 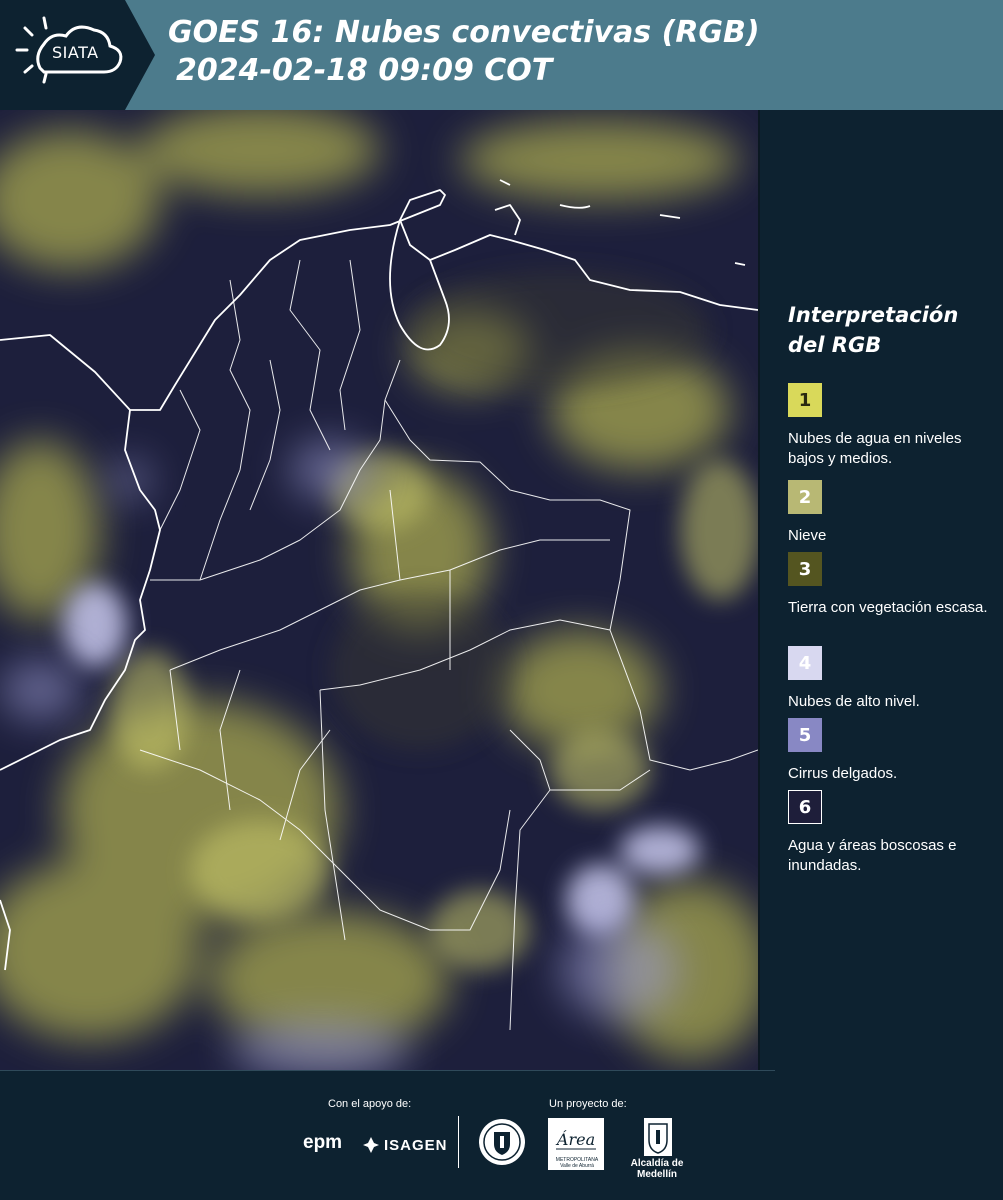 I want to click on legend-swatch-1: 1, so click(x=805, y=400).